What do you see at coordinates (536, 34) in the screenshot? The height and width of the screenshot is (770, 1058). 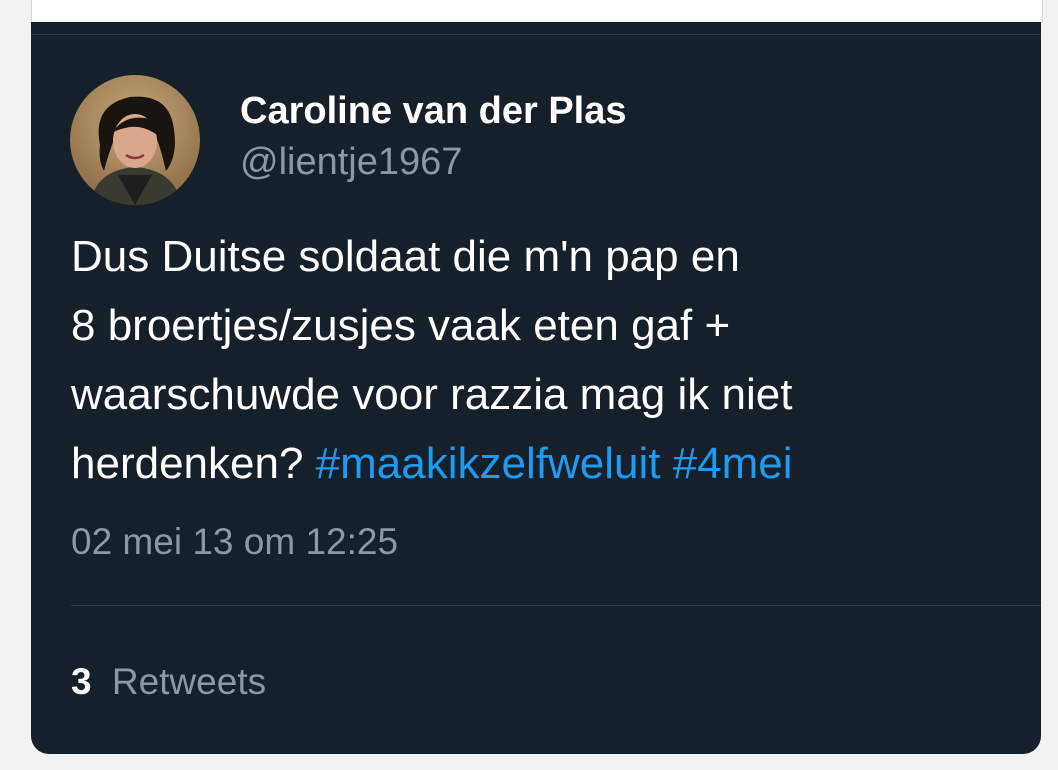 I see `card-top-border` at bounding box center [536, 34].